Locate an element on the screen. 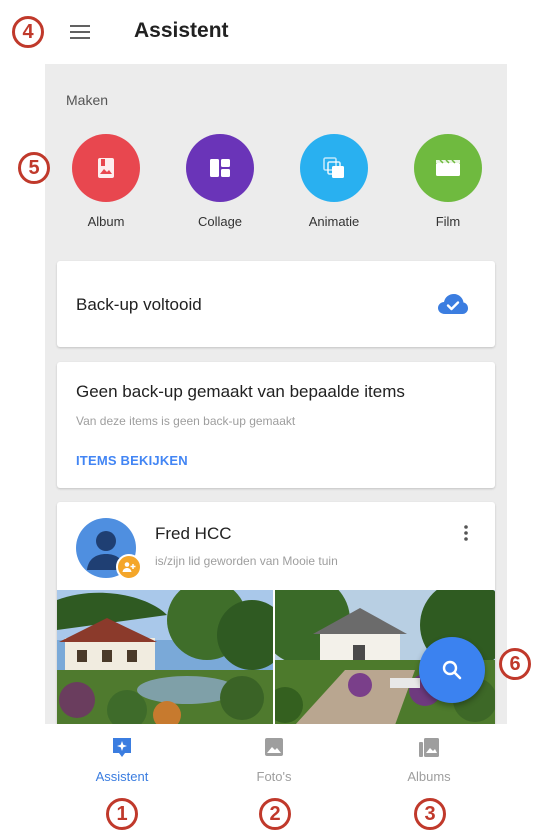 This screenshot has height=838, width=545. person-name: Fred HCC is located at coordinates (193, 533).